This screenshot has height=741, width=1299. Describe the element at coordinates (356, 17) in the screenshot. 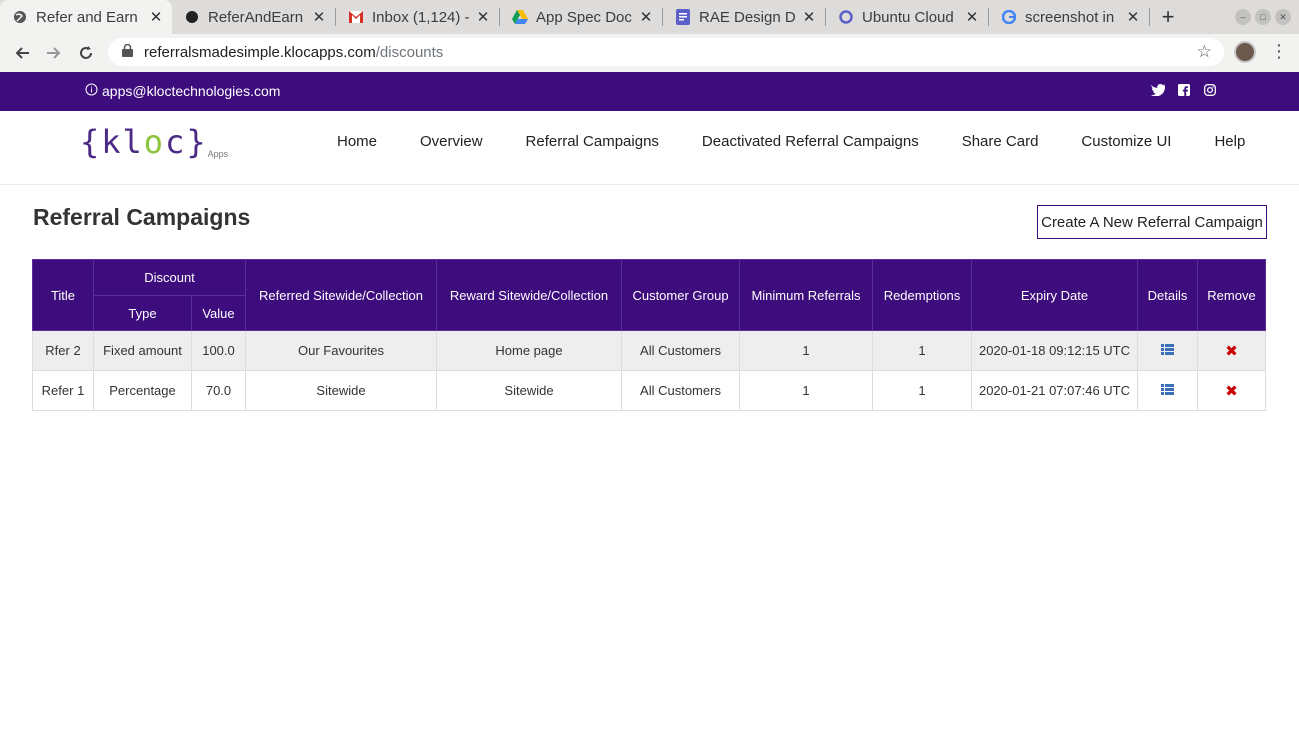

I see `gmail-icon` at that location.